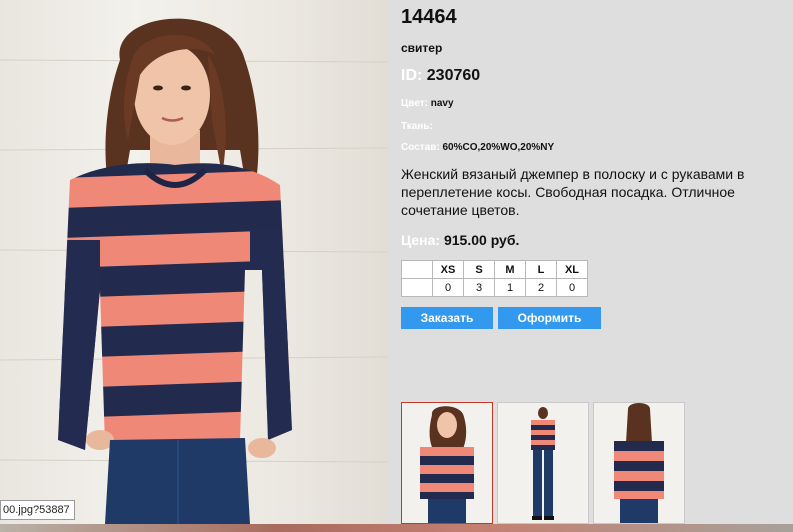  I want to click on thumbnail-front-closeup, so click(447, 463).